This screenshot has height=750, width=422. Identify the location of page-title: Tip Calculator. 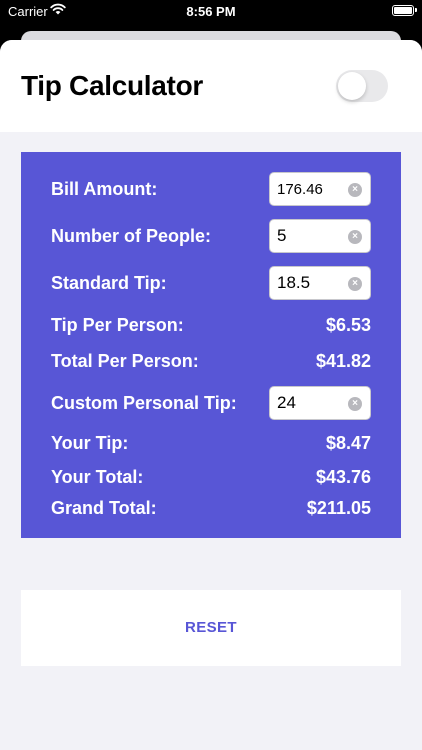
(112, 85).